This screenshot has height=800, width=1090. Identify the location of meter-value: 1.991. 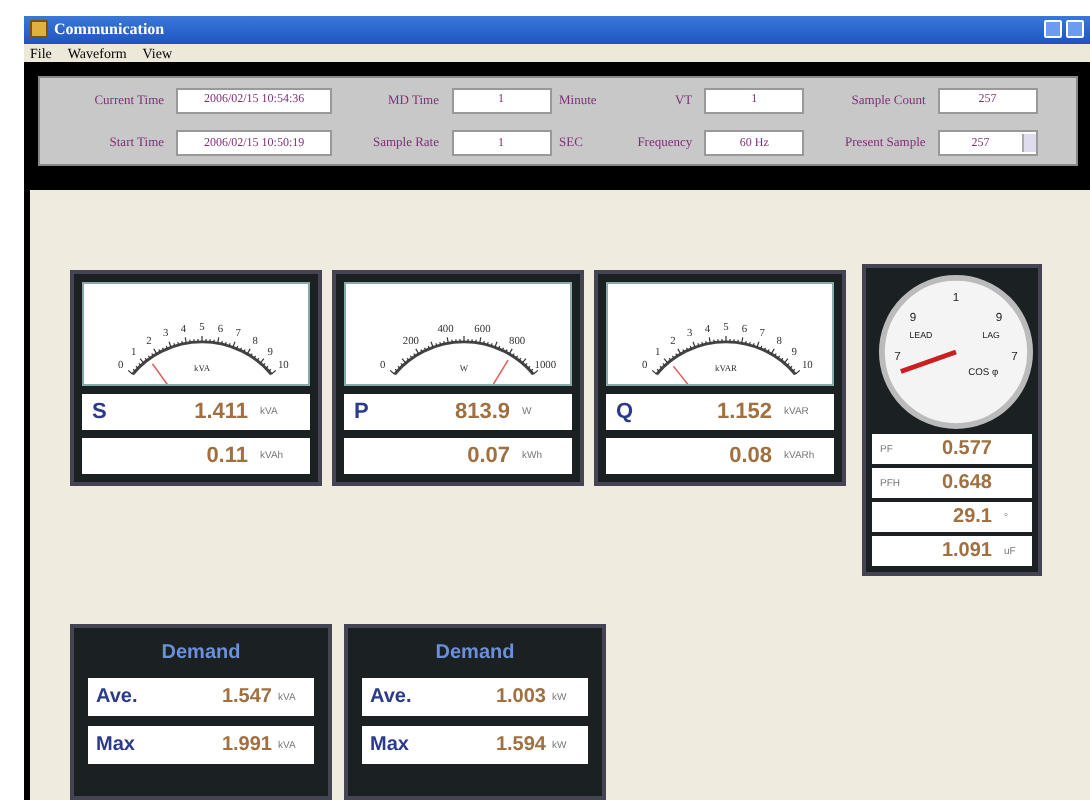
(246, 745).